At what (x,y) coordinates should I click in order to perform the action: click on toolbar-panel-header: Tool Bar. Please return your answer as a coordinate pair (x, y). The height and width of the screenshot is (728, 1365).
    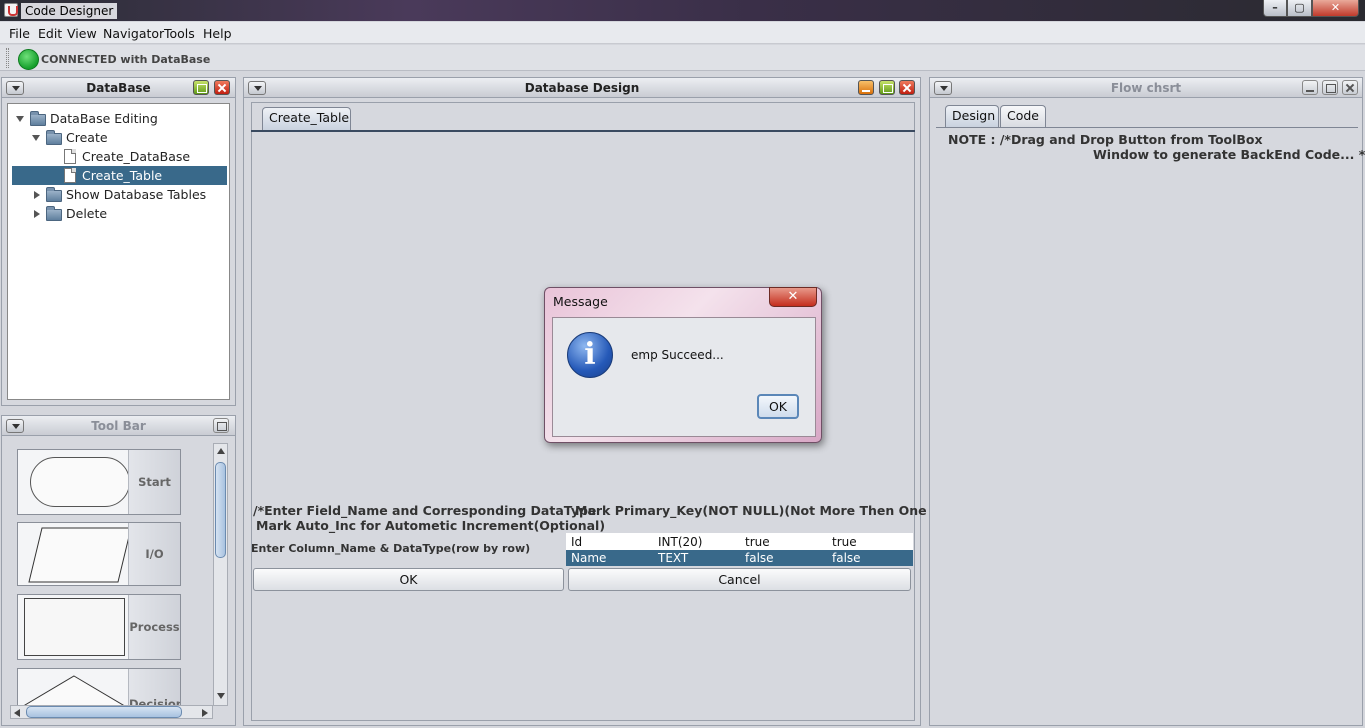
    Looking at the image, I should click on (118, 426).